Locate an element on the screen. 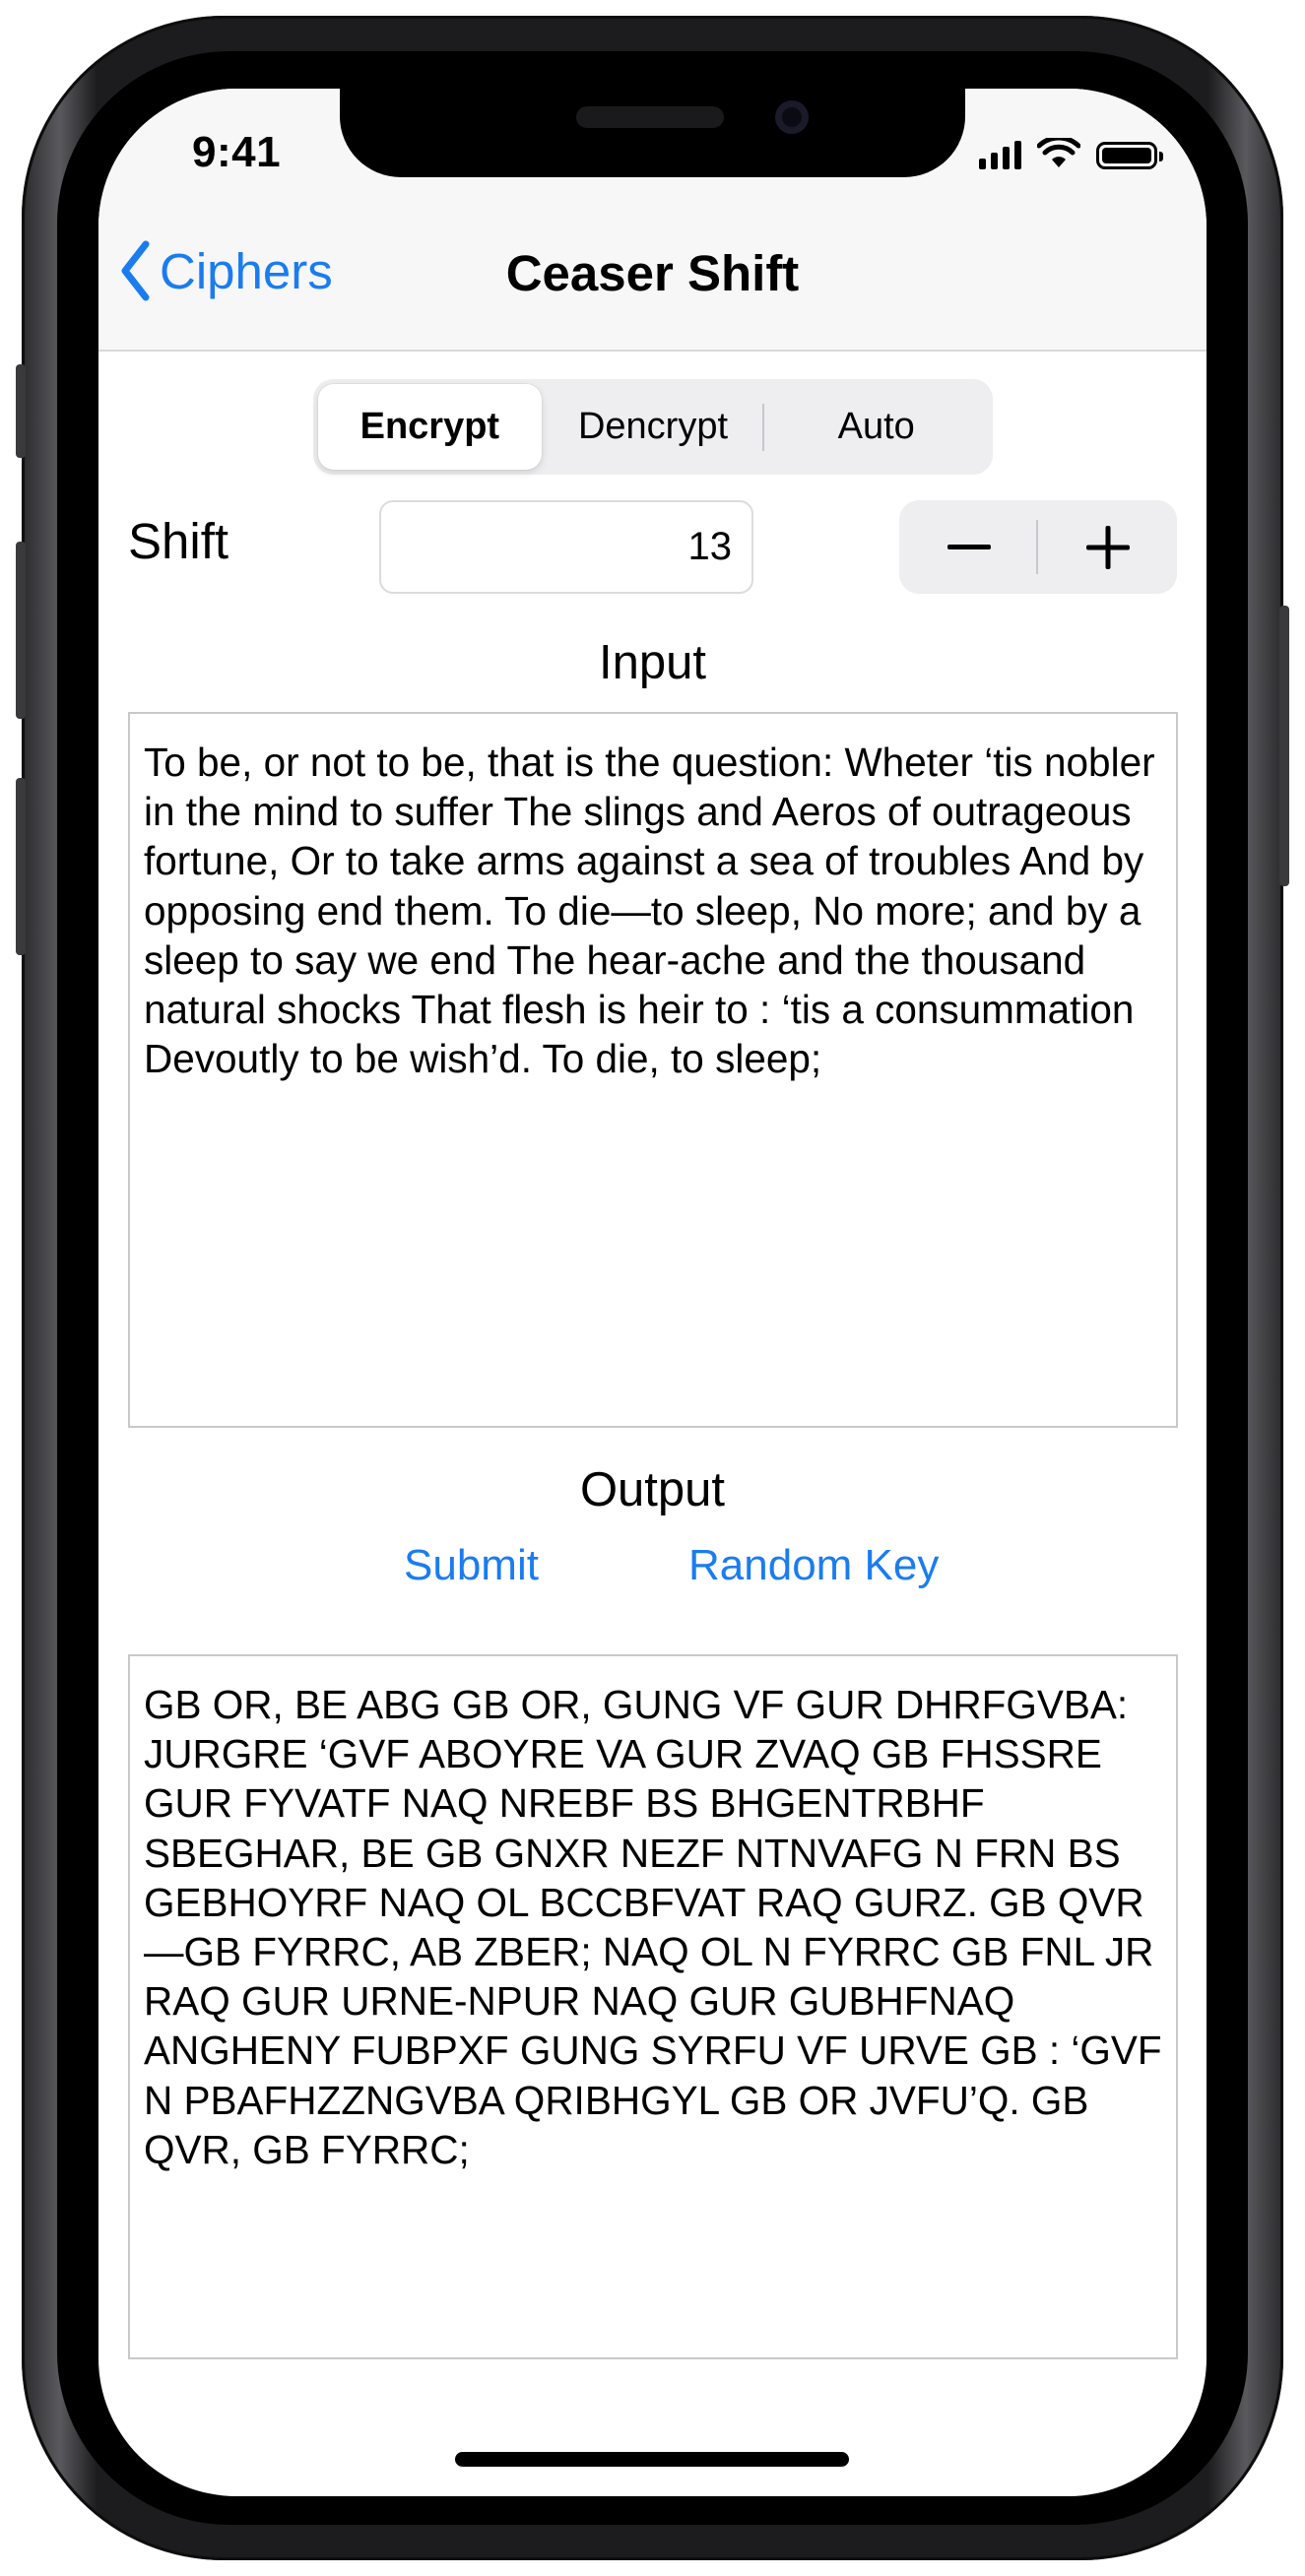  segment-encrypt: Encrypt is located at coordinates (430, 427).